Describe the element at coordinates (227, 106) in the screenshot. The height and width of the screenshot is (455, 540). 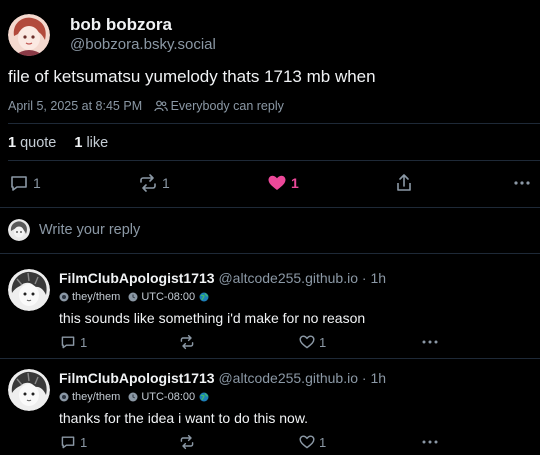
I see `reply-setting: Everybody can reply` at that location.